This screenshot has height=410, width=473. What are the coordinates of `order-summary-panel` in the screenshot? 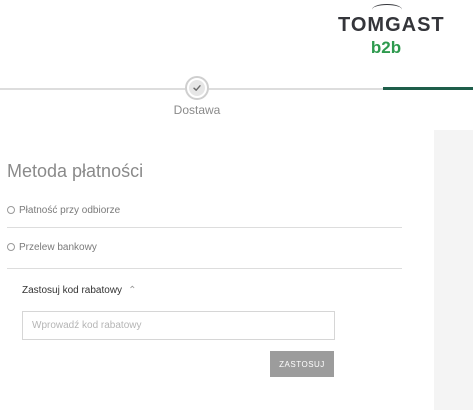 It's located at (453, 270).